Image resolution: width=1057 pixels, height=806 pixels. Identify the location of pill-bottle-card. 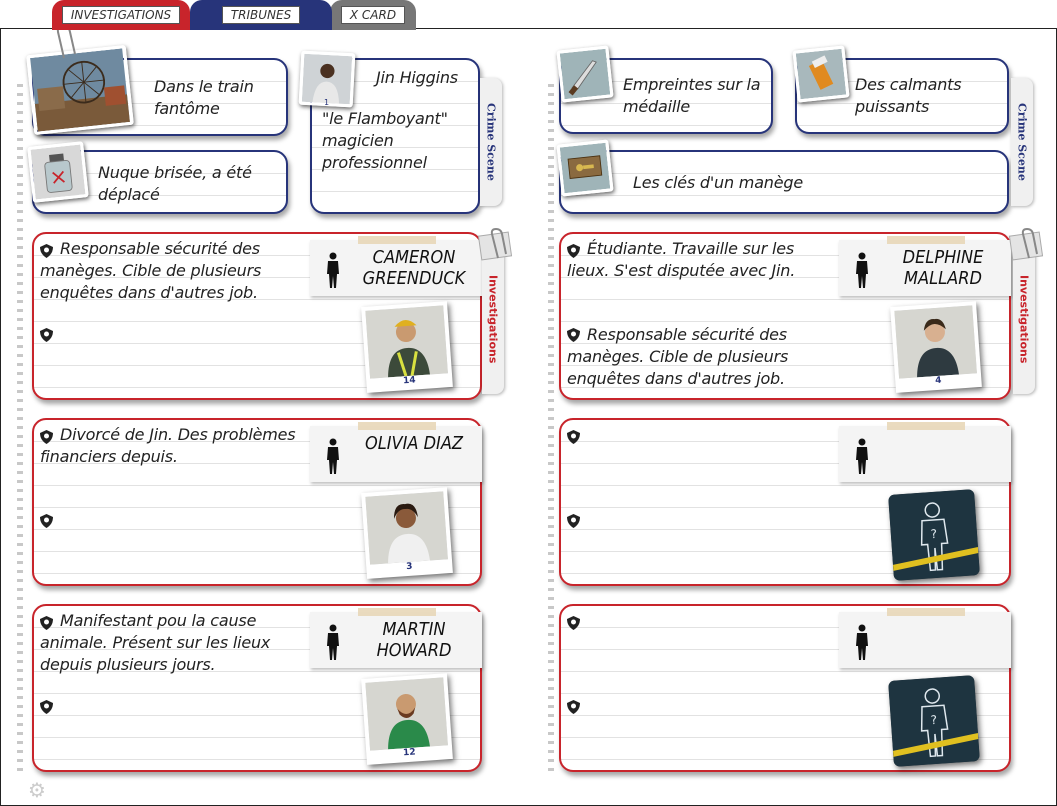
(821, 74).